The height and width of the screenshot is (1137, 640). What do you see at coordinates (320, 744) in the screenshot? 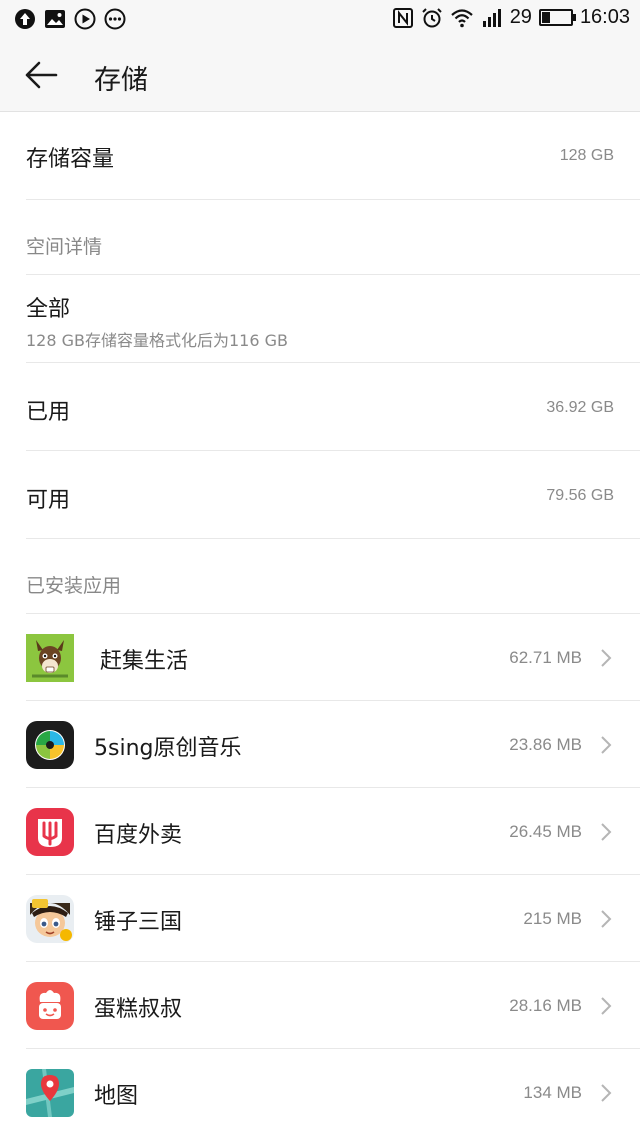
I see `app-row-5sing: 5sing原创音乐 23.86 MB` at bounding box center [320, 744].